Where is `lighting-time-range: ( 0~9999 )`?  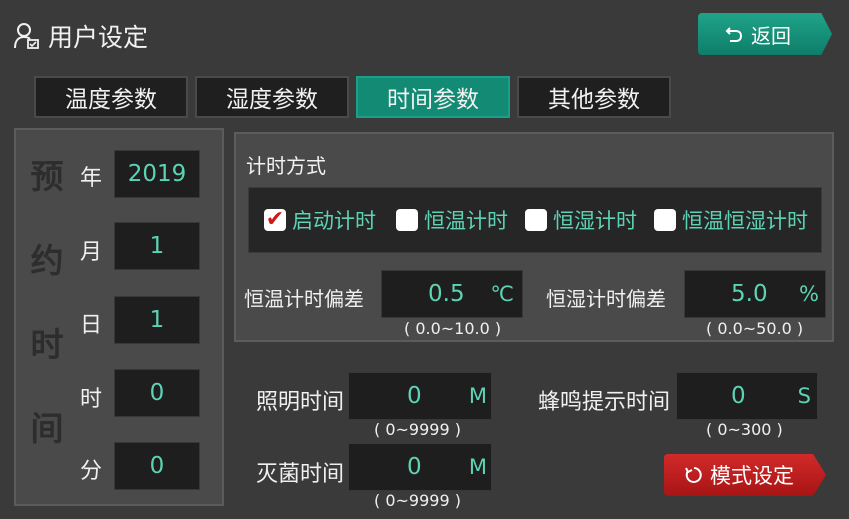
lighting-time-range: ( 0~9999 ) is located at coordinates (417, 429).